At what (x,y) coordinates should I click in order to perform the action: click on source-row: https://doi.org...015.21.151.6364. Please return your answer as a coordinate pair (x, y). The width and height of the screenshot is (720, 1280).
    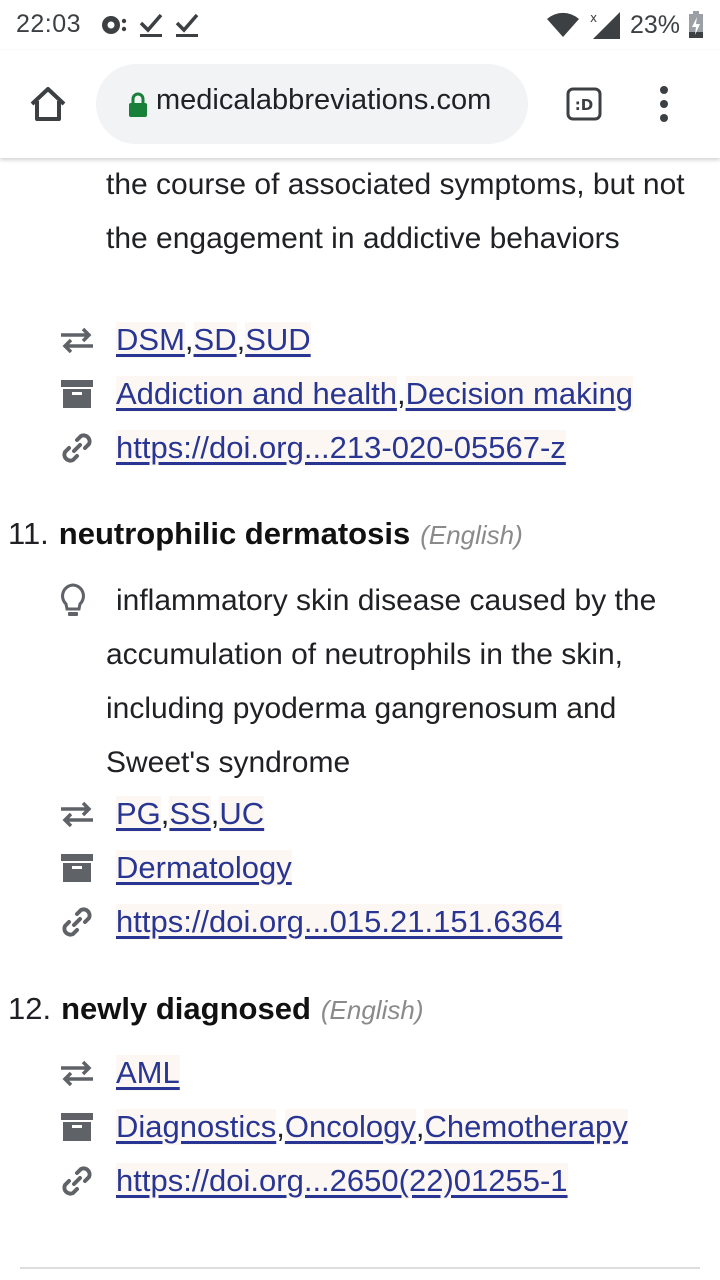
    Looking at the image, I should click on (310, 922).